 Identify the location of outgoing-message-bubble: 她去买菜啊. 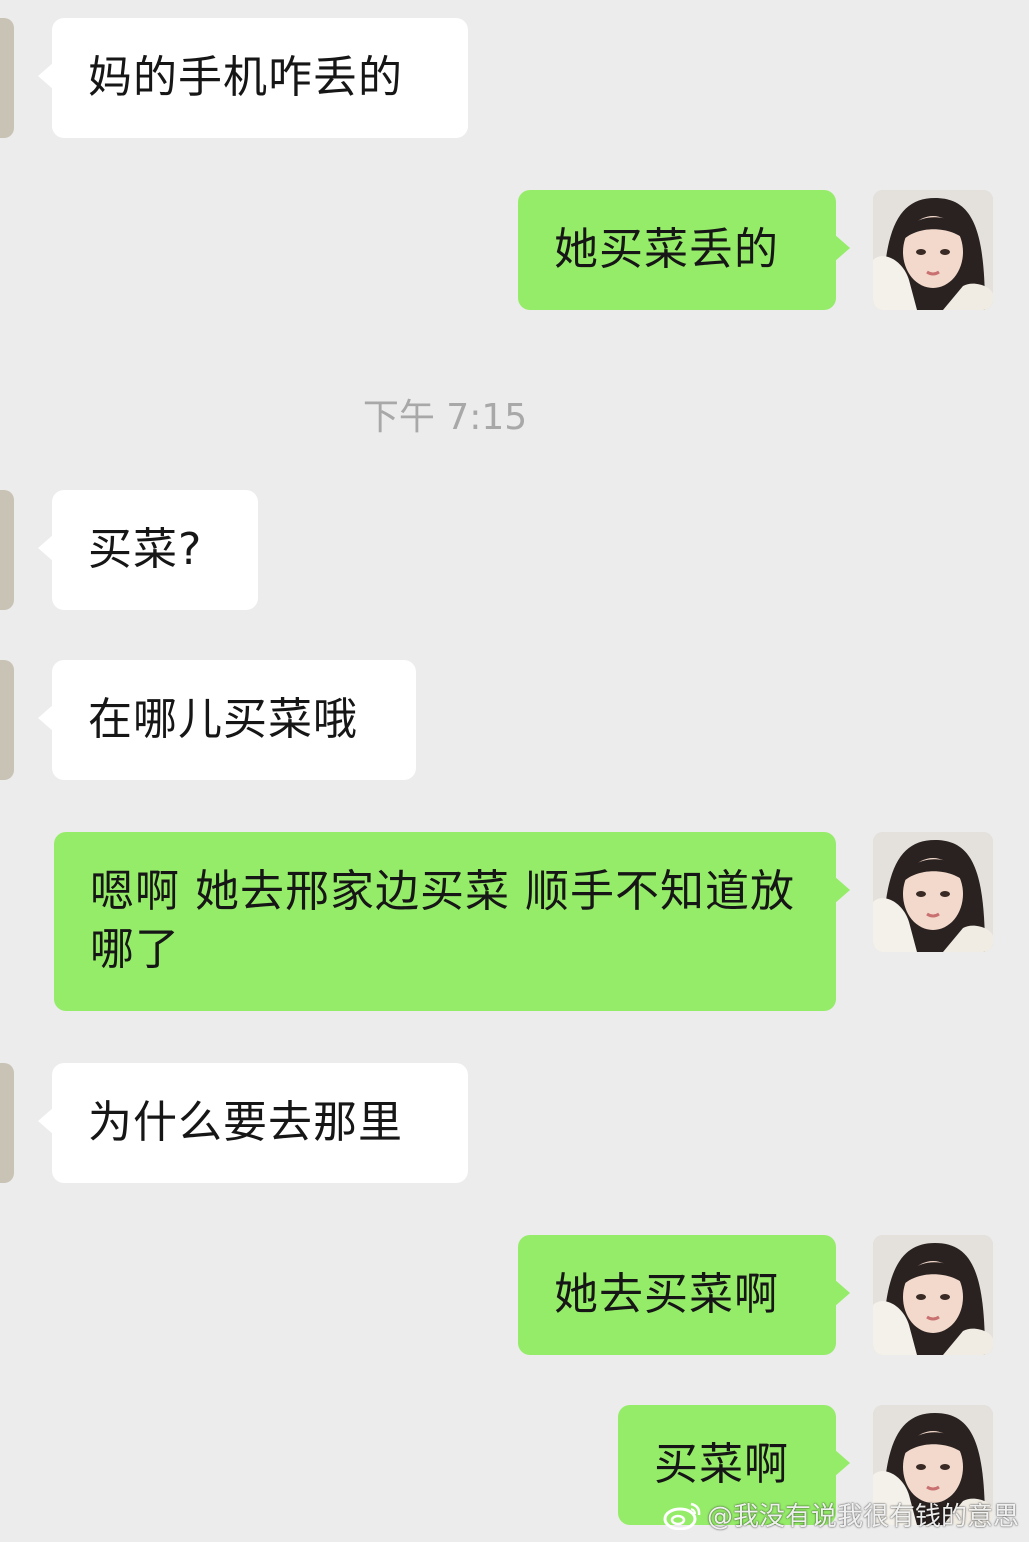
(684, 1295).